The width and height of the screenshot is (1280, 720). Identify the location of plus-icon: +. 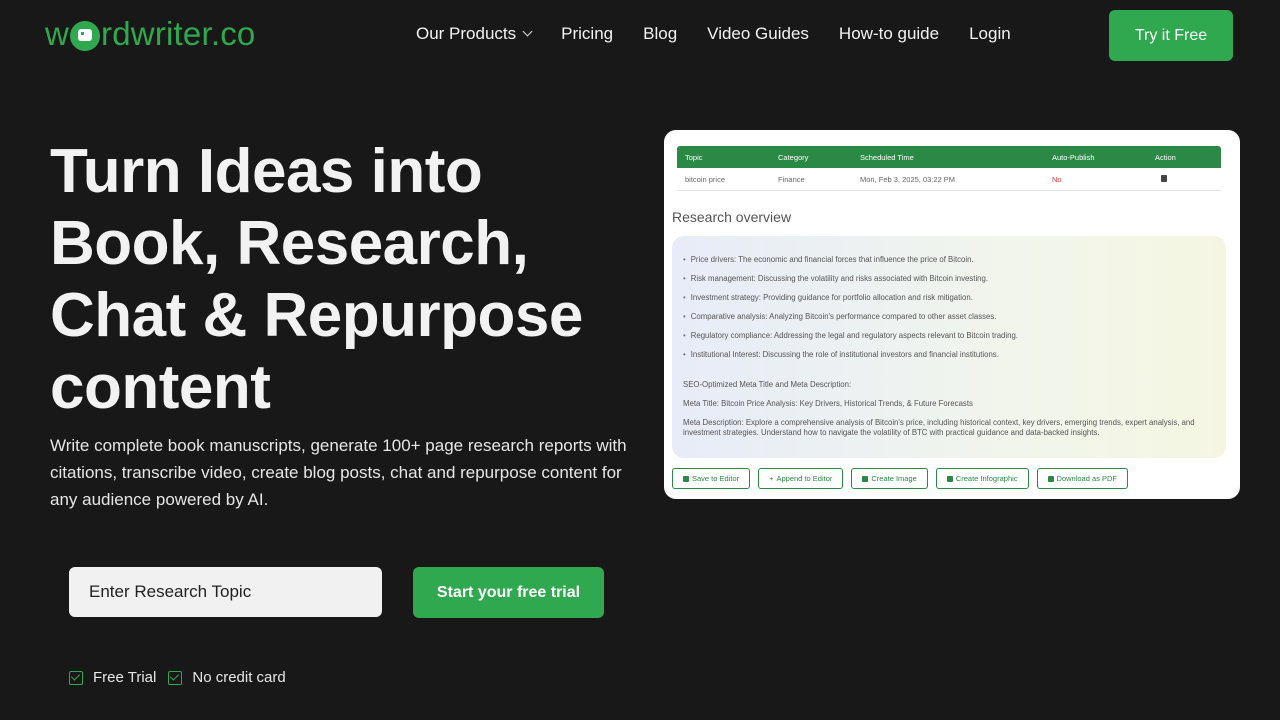
(771, 478).